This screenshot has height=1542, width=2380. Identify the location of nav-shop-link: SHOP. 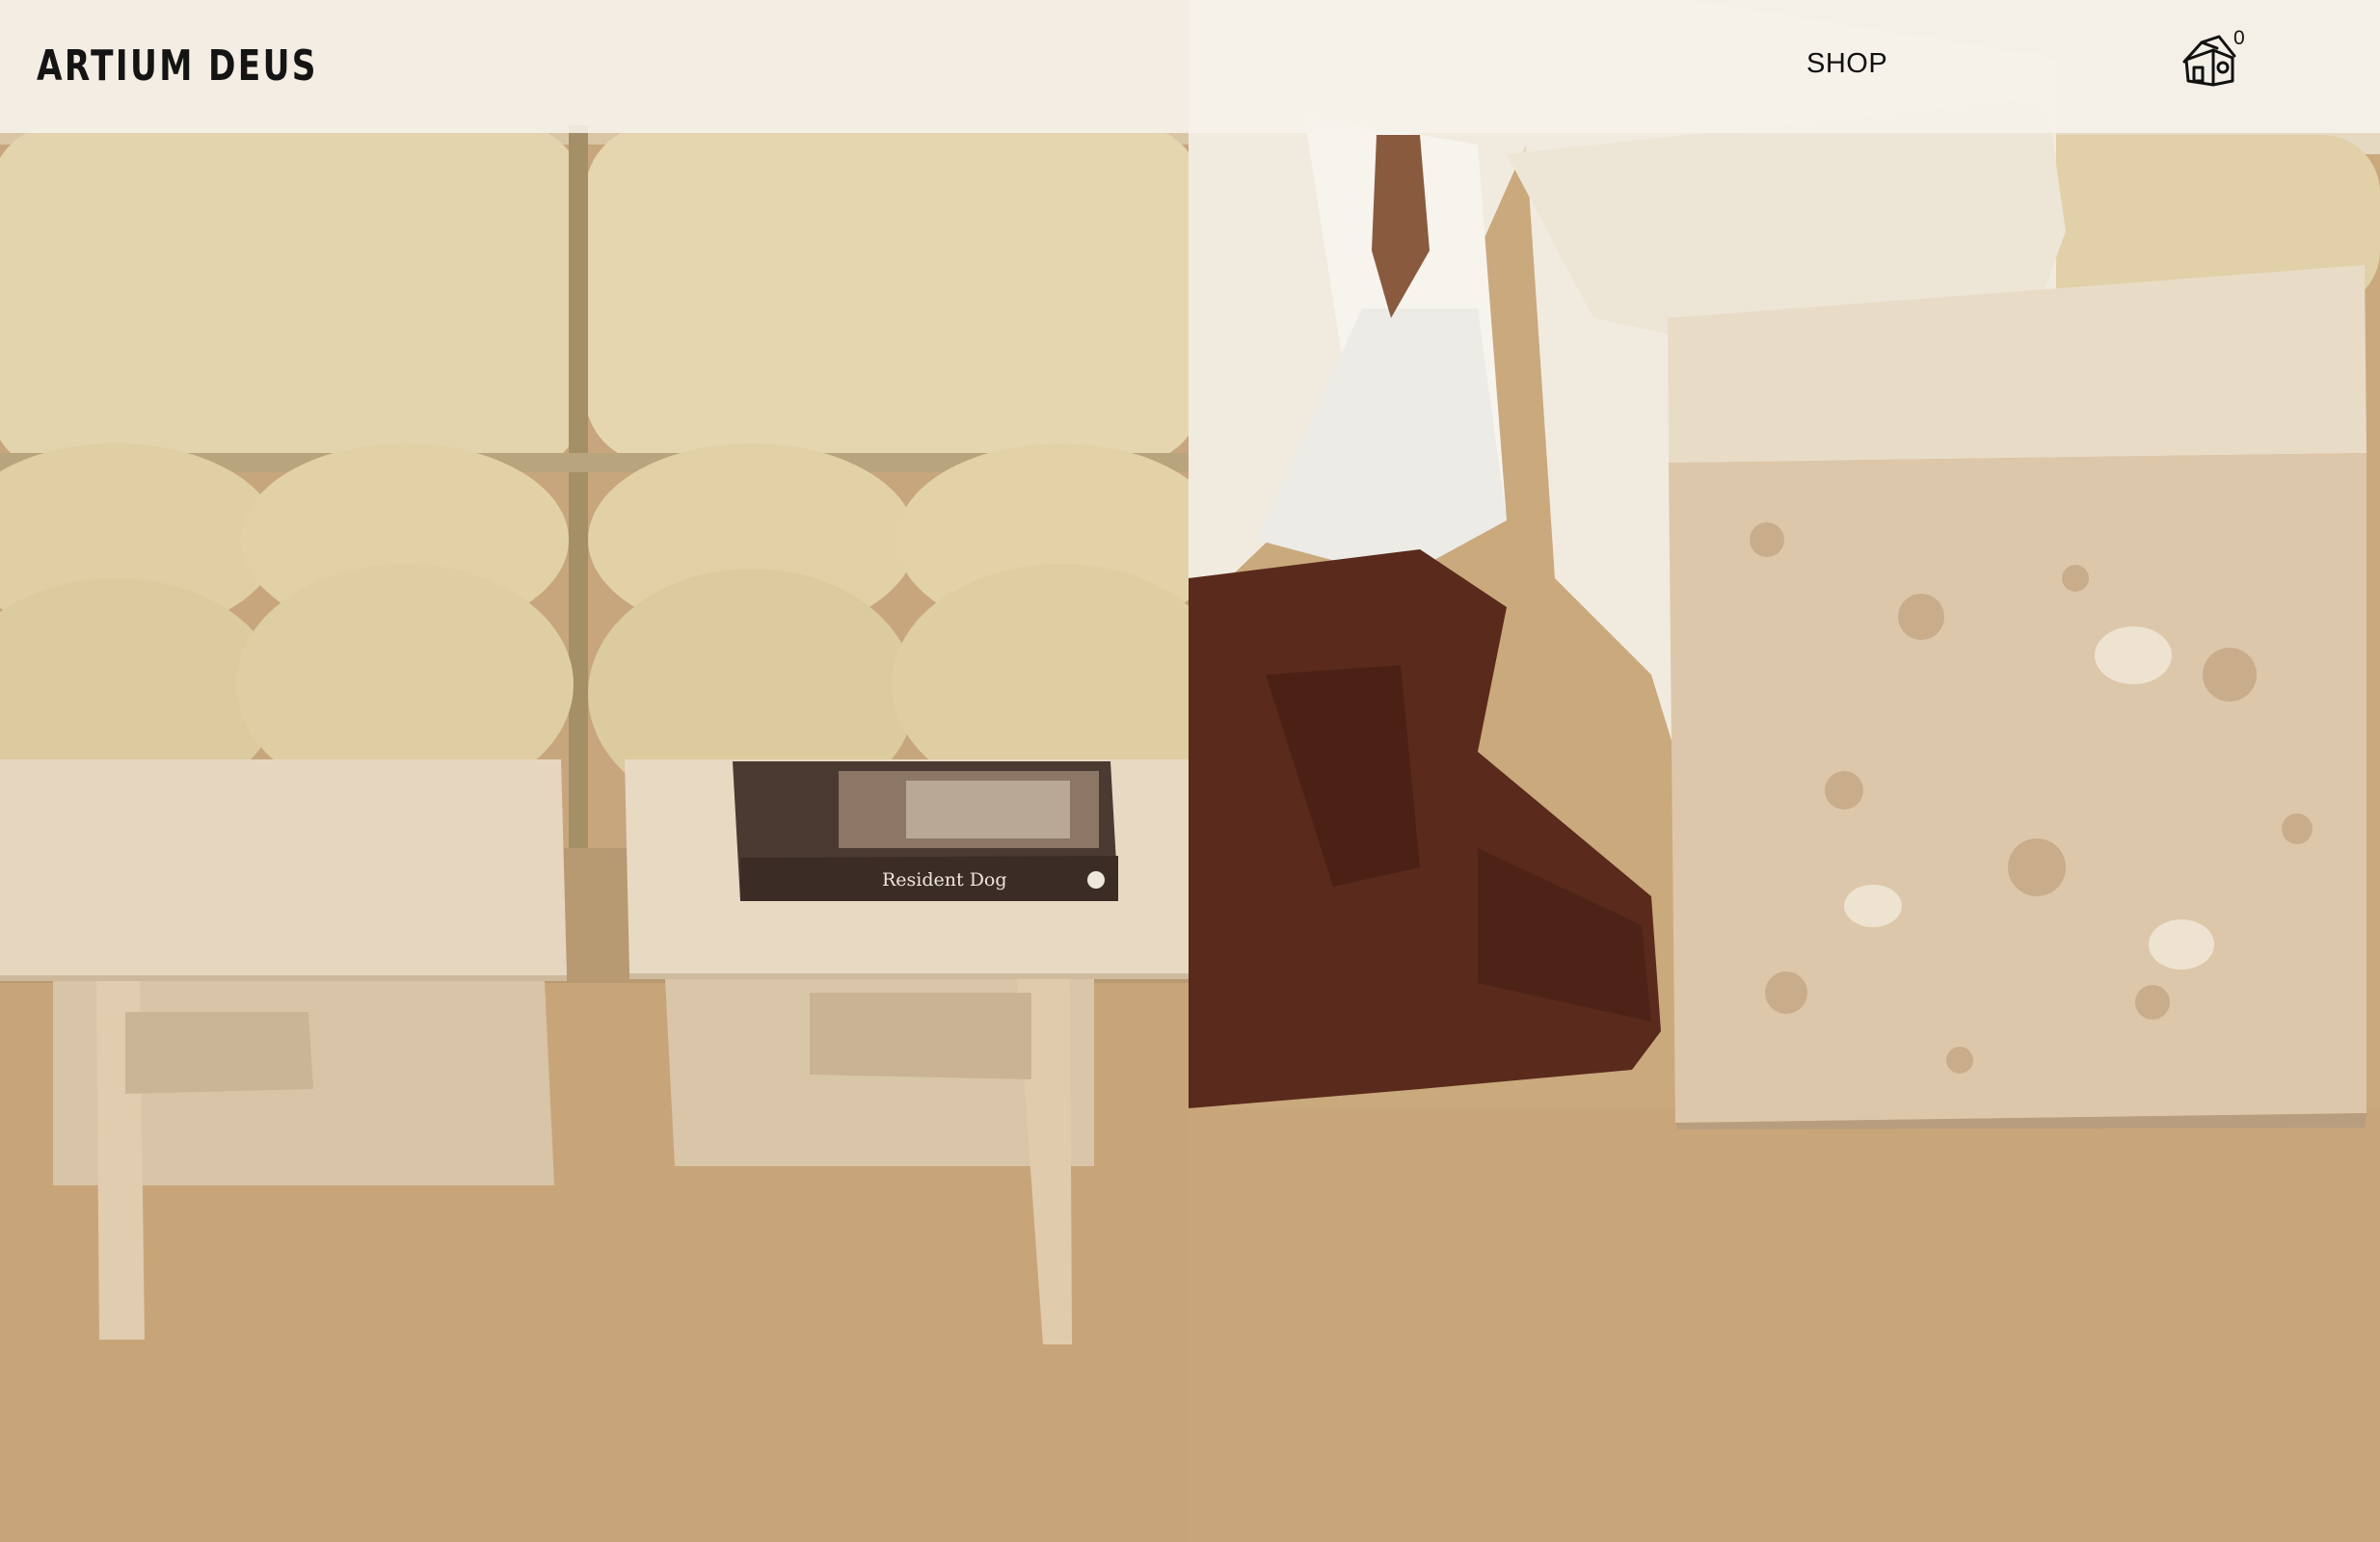
(1847, 64).